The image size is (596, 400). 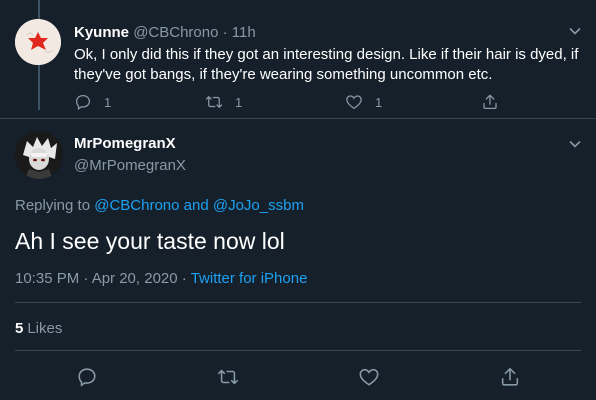 I want to click on reply-tweet-actions: 1 1 1, so click(x=294, y=102).